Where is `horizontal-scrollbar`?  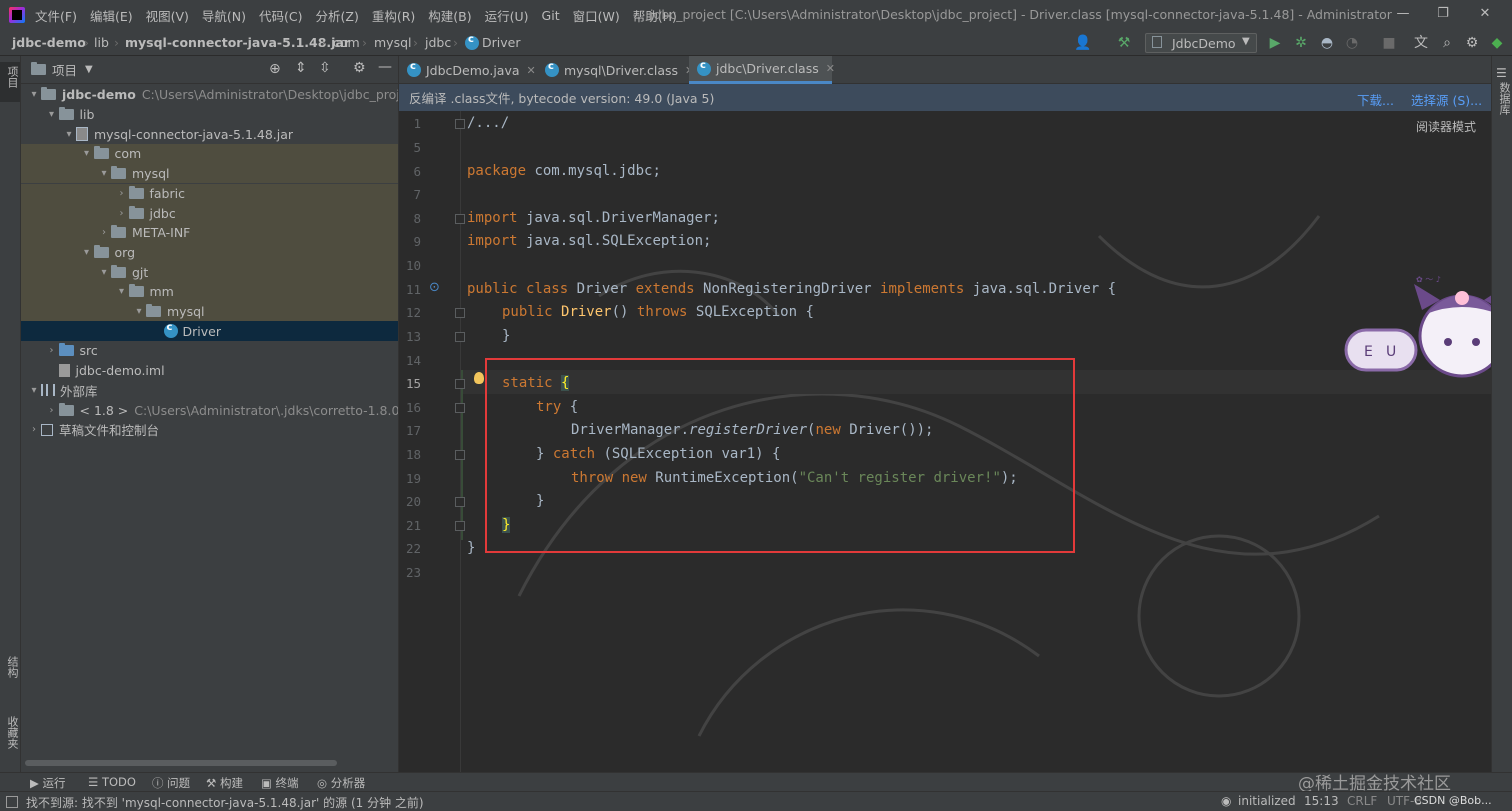 horizontal-scrollbar is located at coordinates (181, 763).